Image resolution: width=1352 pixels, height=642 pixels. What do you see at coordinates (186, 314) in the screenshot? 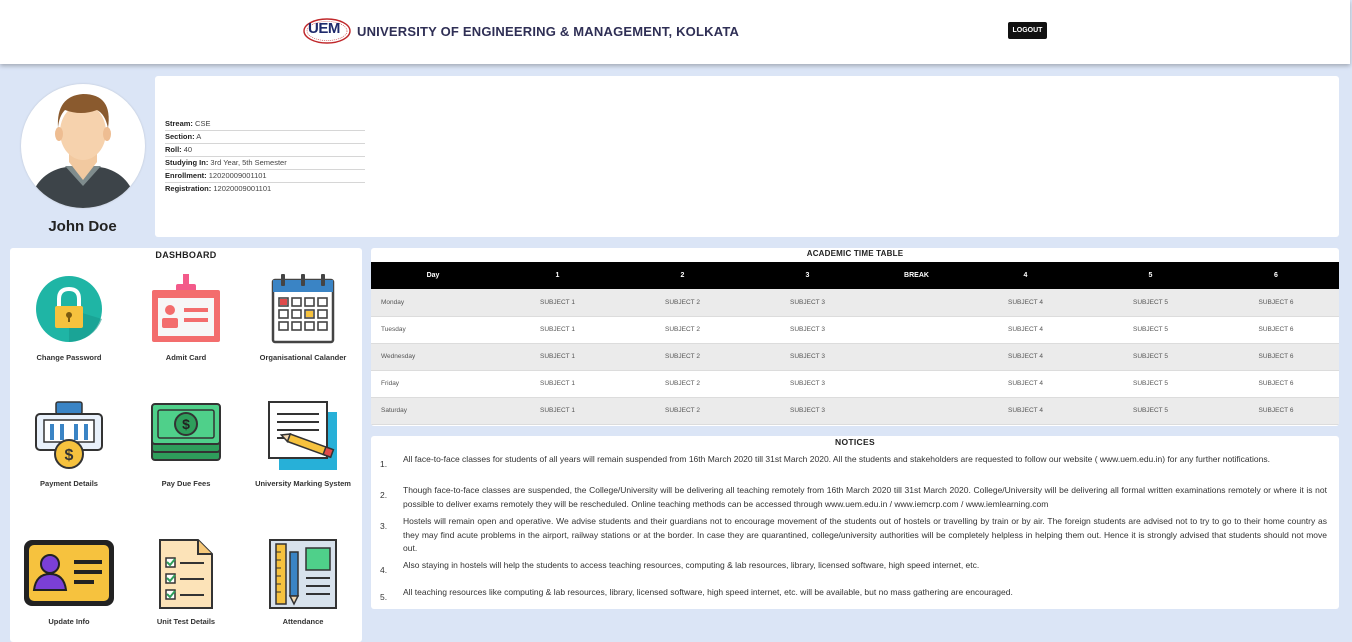
I see `id-card-icon` at bounding box center [186, 314].